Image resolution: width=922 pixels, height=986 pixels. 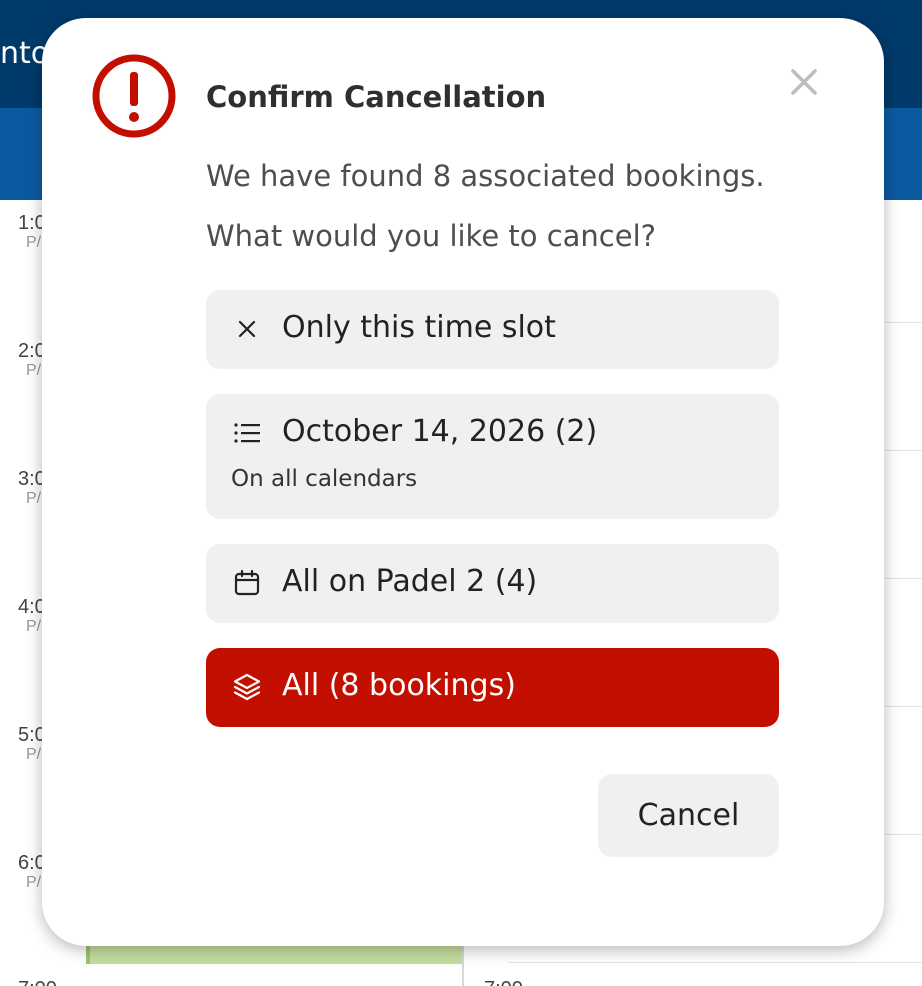 I want to click on option-all-on-court: All on Padel 2 (4), so click(x=492, y=583).